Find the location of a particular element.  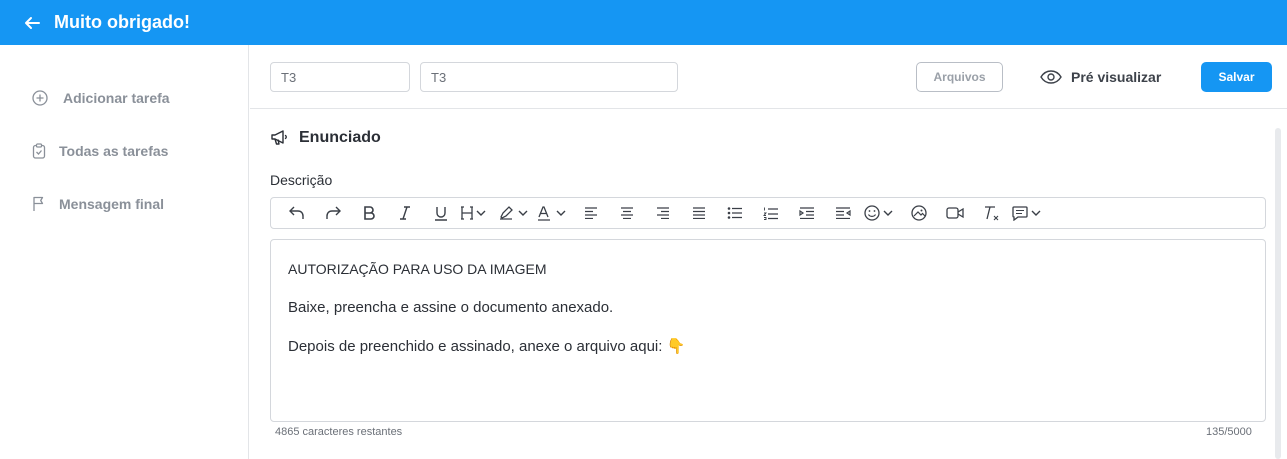

editor-toolbar is located at coordinates (768, 213).